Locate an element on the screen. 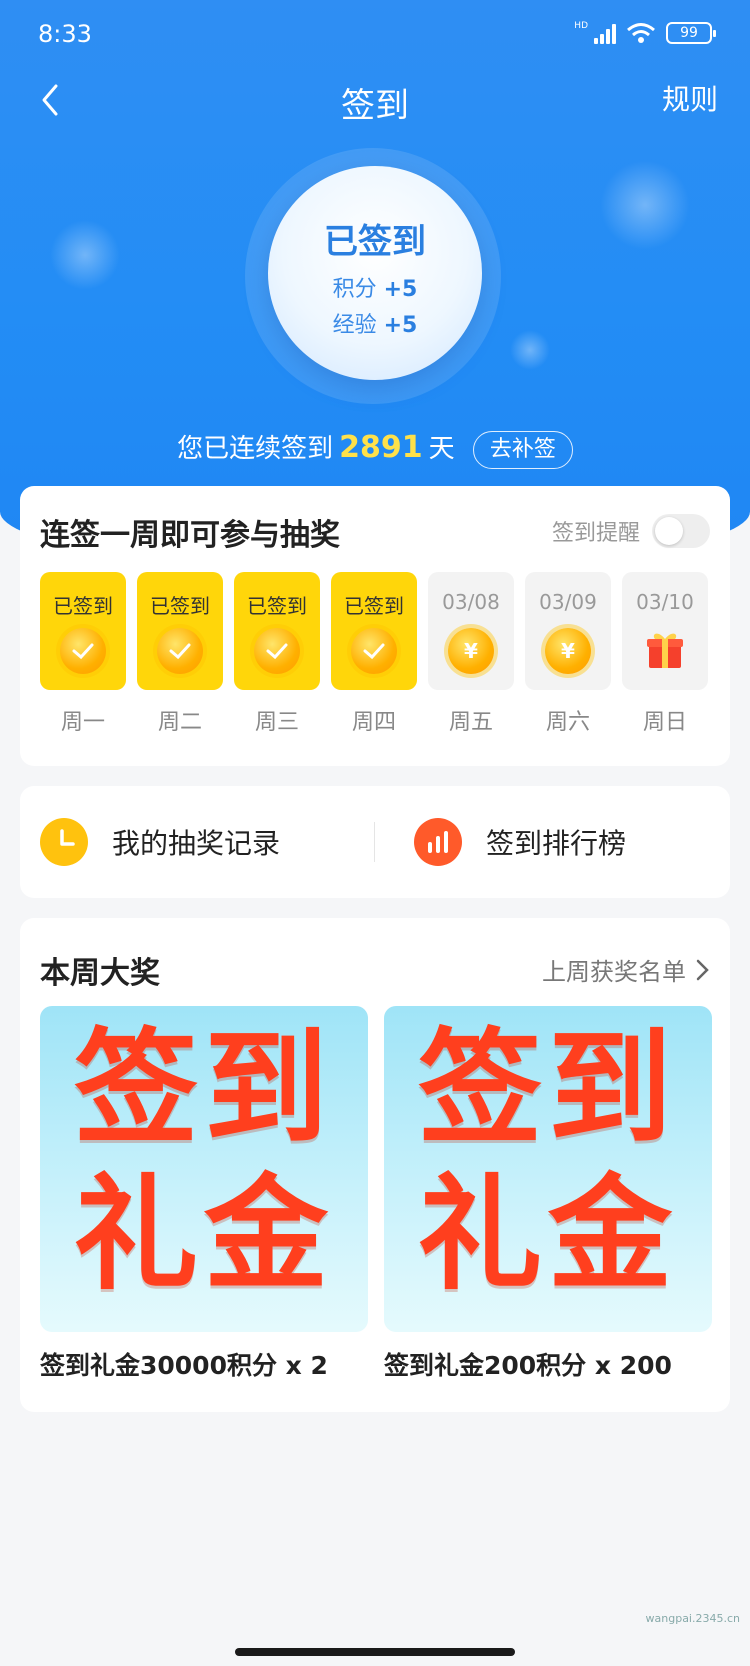 This screenshot has height=1666, width=750. prize-name: 签到礼金200积分 x 200 is located at coordinates (528, 1365).